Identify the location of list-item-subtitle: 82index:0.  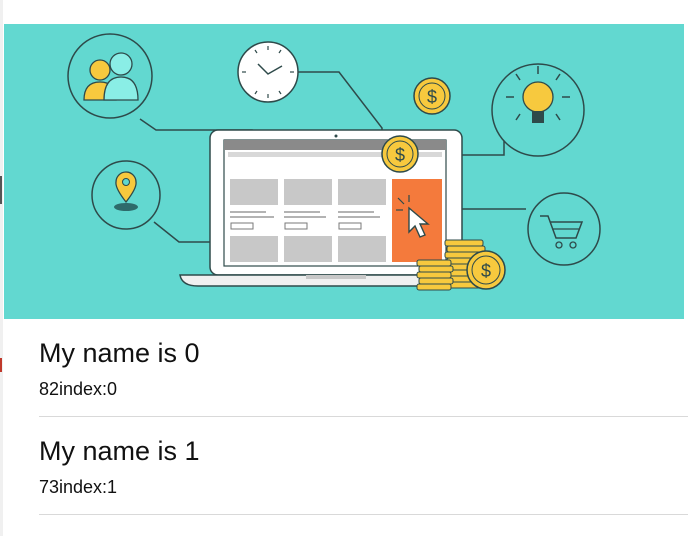
(78, 389).